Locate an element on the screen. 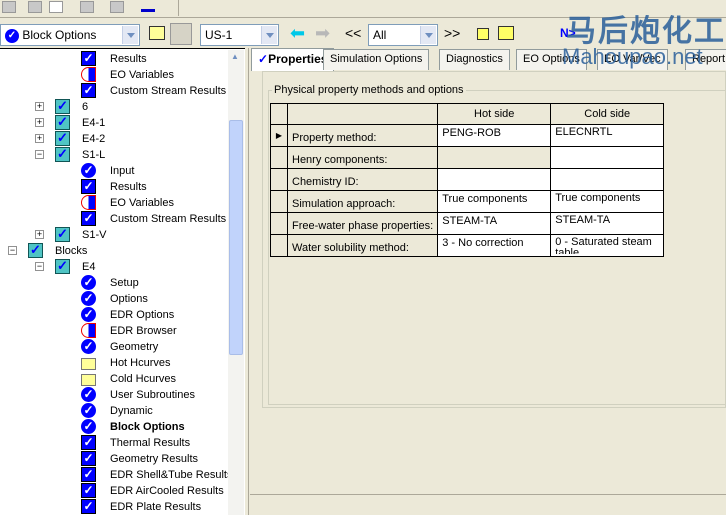 Image resolution: width=726 pixels, height=515 pixels. form-selector-value: Block Options is located at coordinates (59, 35).